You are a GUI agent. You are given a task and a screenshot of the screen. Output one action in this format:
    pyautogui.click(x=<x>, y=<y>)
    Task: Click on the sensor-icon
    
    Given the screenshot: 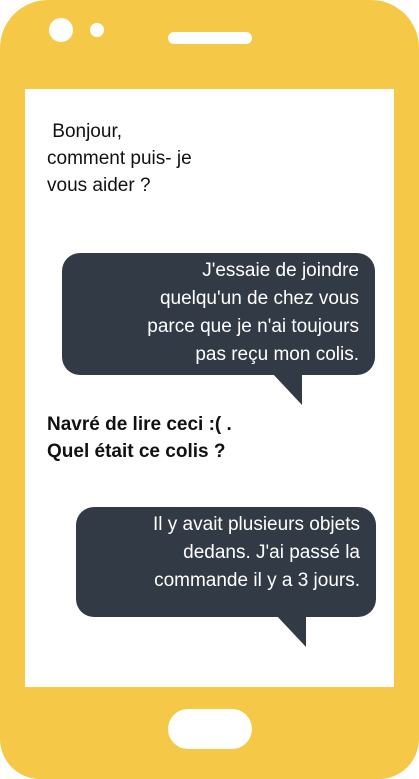 What is the action you would take?
    pyautogui.click(x=97, y=30)
    